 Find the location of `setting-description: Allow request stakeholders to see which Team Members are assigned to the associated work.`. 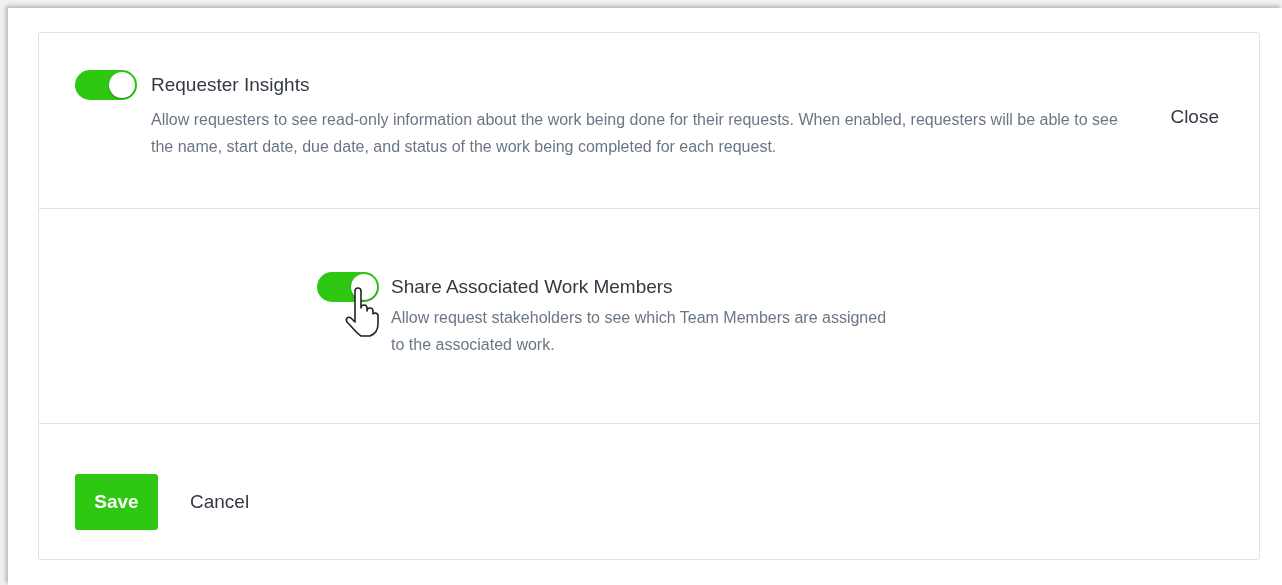

setting-description: Allow request stakeholders to see which Team Members are assigned to the associated work. is located at coordinates (639, 331).